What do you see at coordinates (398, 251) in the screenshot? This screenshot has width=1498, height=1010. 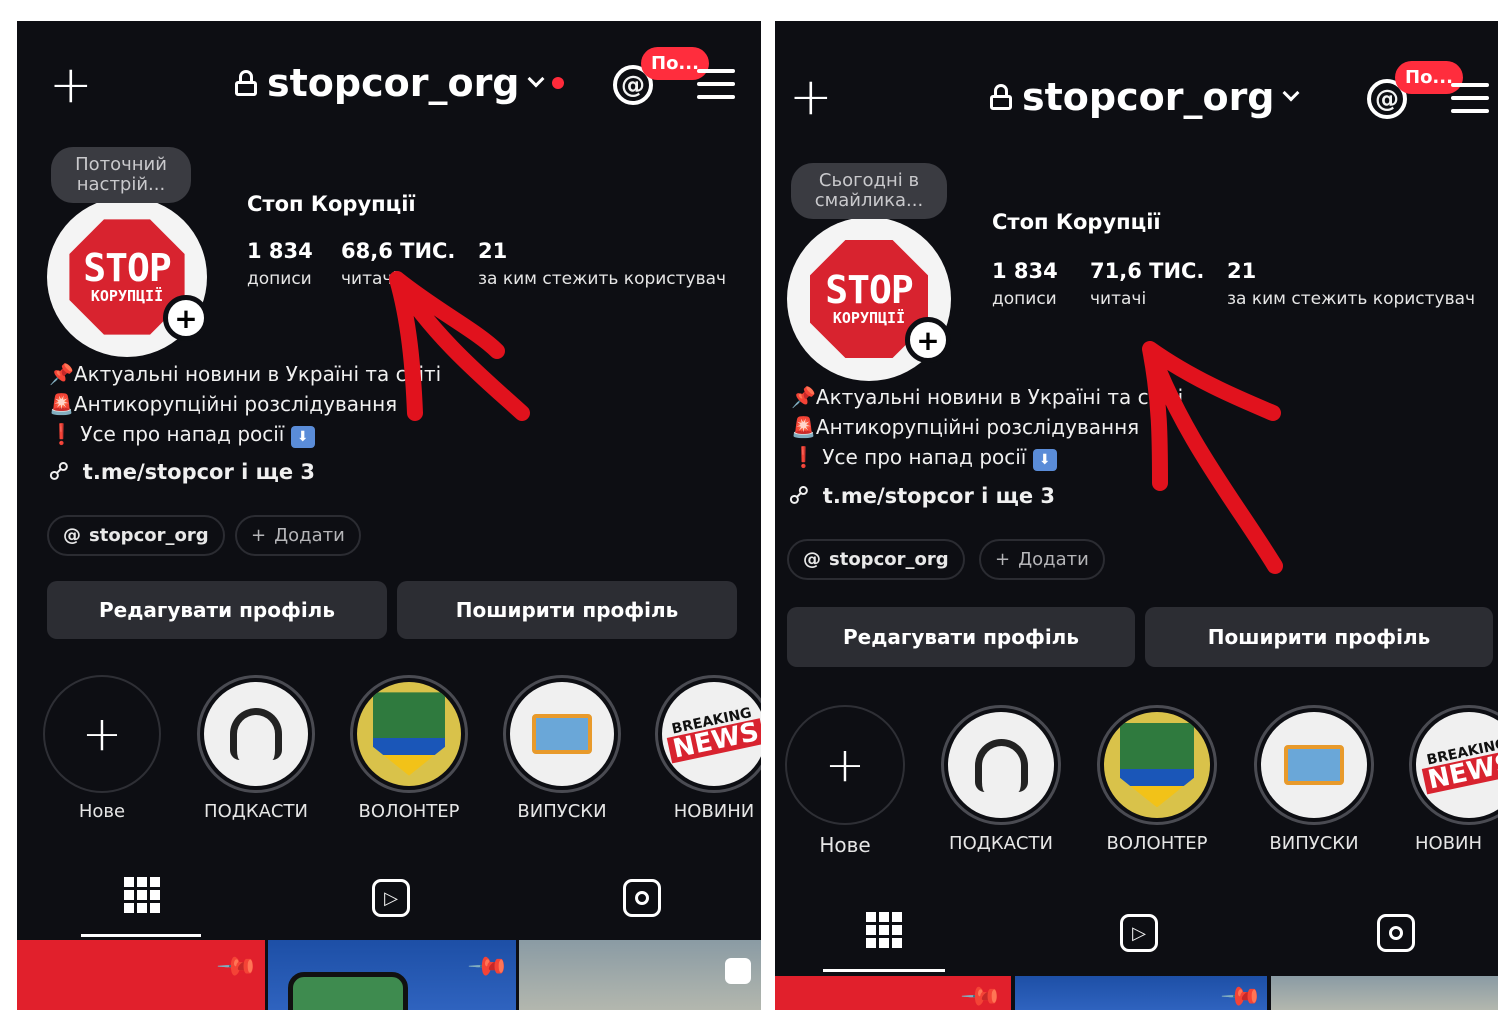 I see `followers-count: 68,6 ТИС.` at bounding box center [398, 251].